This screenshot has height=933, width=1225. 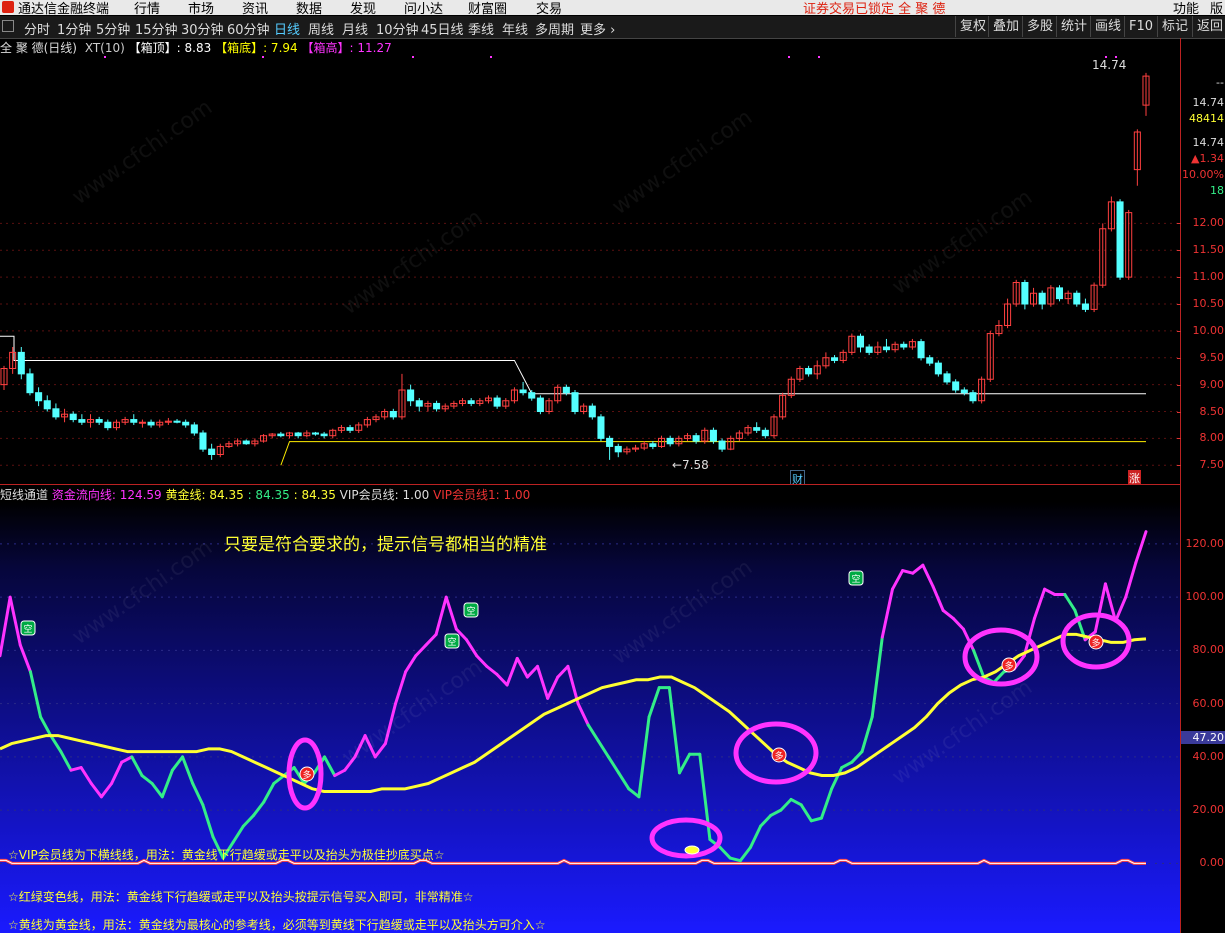 What do you see at coordinates (1174, 26) in the screenshot?
I see `mark-button: 标记` at bounding box center [1174, 26].